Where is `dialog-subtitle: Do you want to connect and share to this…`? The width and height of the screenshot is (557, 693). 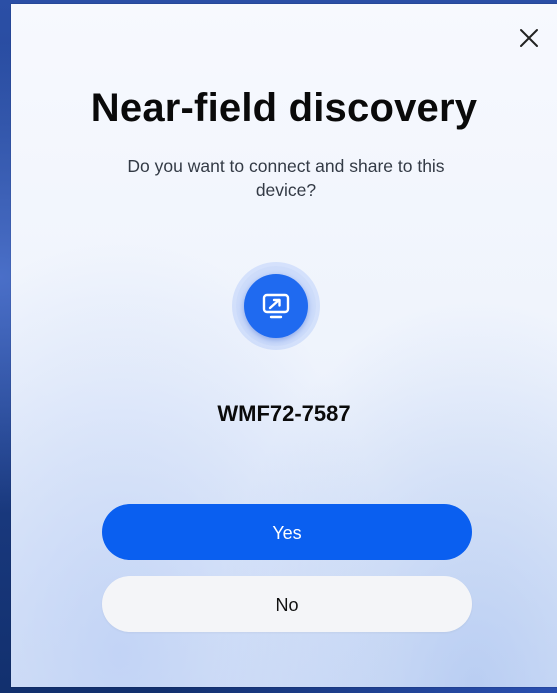 dialog-subtitle: Do you want to connect and share to this… is located at coordinates (286, 178).